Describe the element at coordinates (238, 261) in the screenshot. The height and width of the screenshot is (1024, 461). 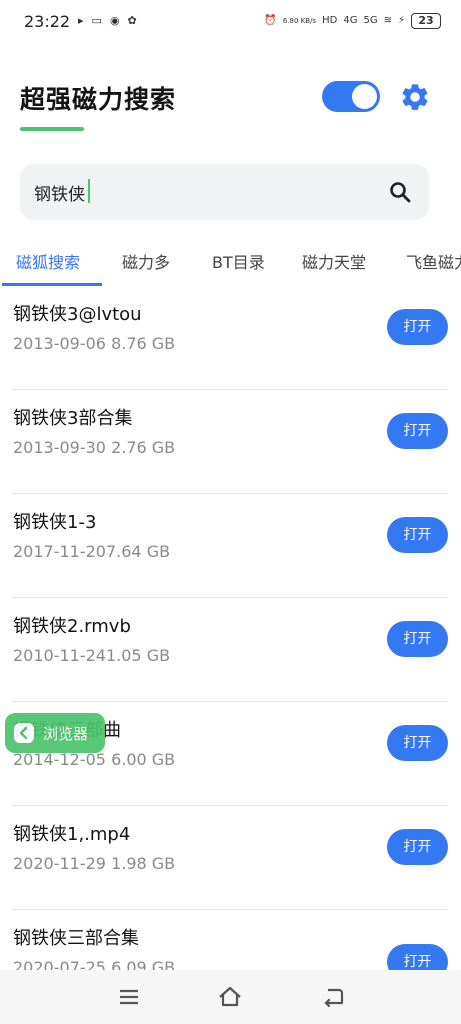
I see `tab-bt-directory: BT目录` at that location.